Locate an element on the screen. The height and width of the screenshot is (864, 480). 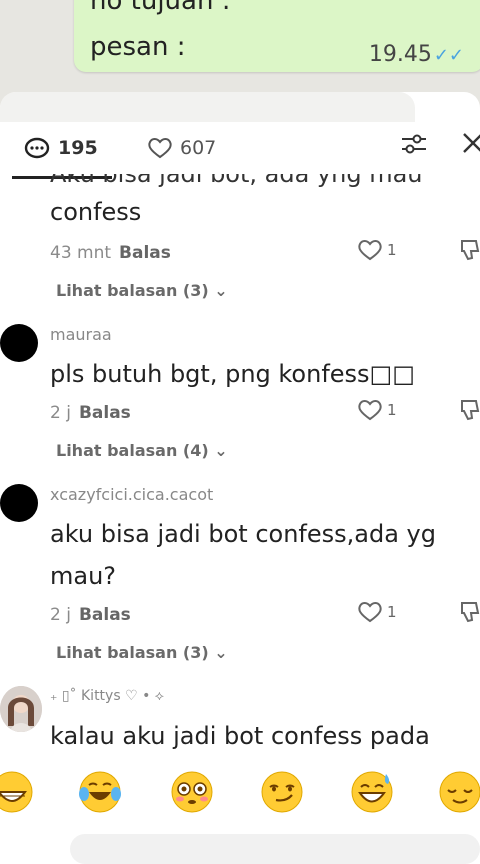
read-ticks-icon: ✓✓ is located at coordinates (448, 55).